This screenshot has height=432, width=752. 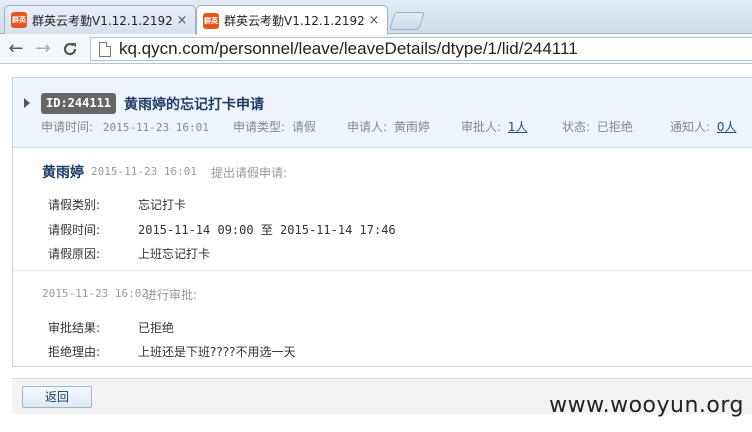 I want to click on new-tab-button, so click(x=407, y=21).